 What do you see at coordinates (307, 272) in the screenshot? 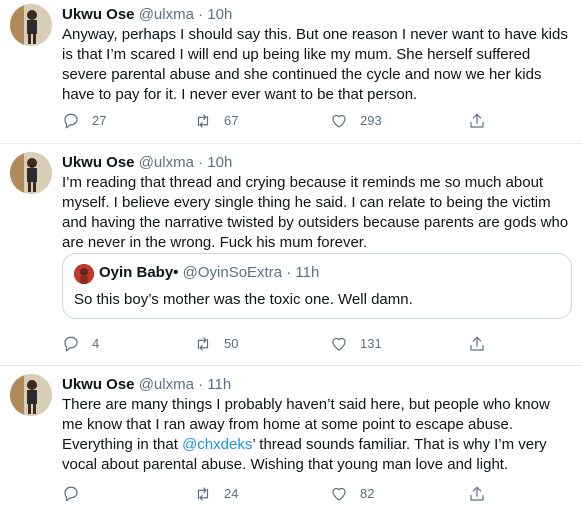
I see `quoted-timestamp: 11h` at bounding box center [307, 272].